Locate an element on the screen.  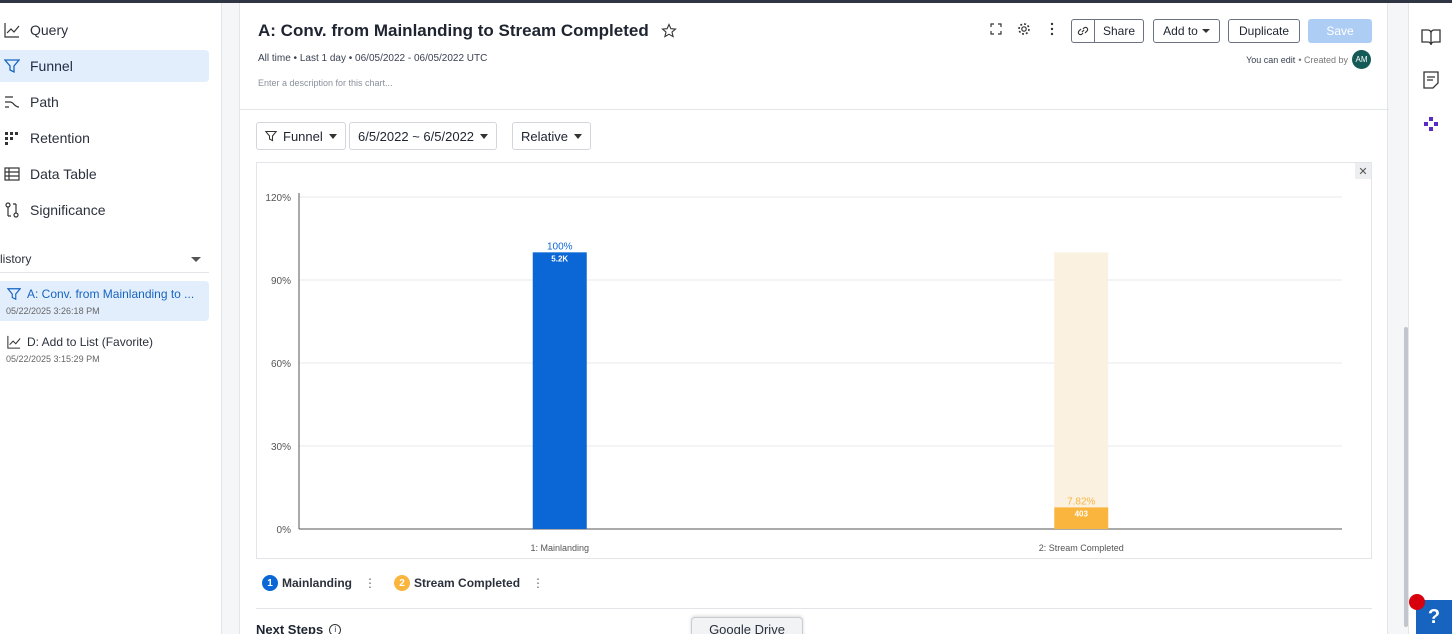
next-steps-label: Next Steps is located at coordinates (290, 628).